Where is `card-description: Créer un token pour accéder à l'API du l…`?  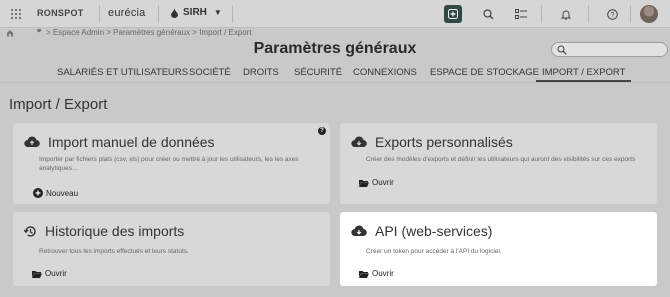
card-description: Créer un token pour accéder à l'API du l… is located at coordinates (434, 251).